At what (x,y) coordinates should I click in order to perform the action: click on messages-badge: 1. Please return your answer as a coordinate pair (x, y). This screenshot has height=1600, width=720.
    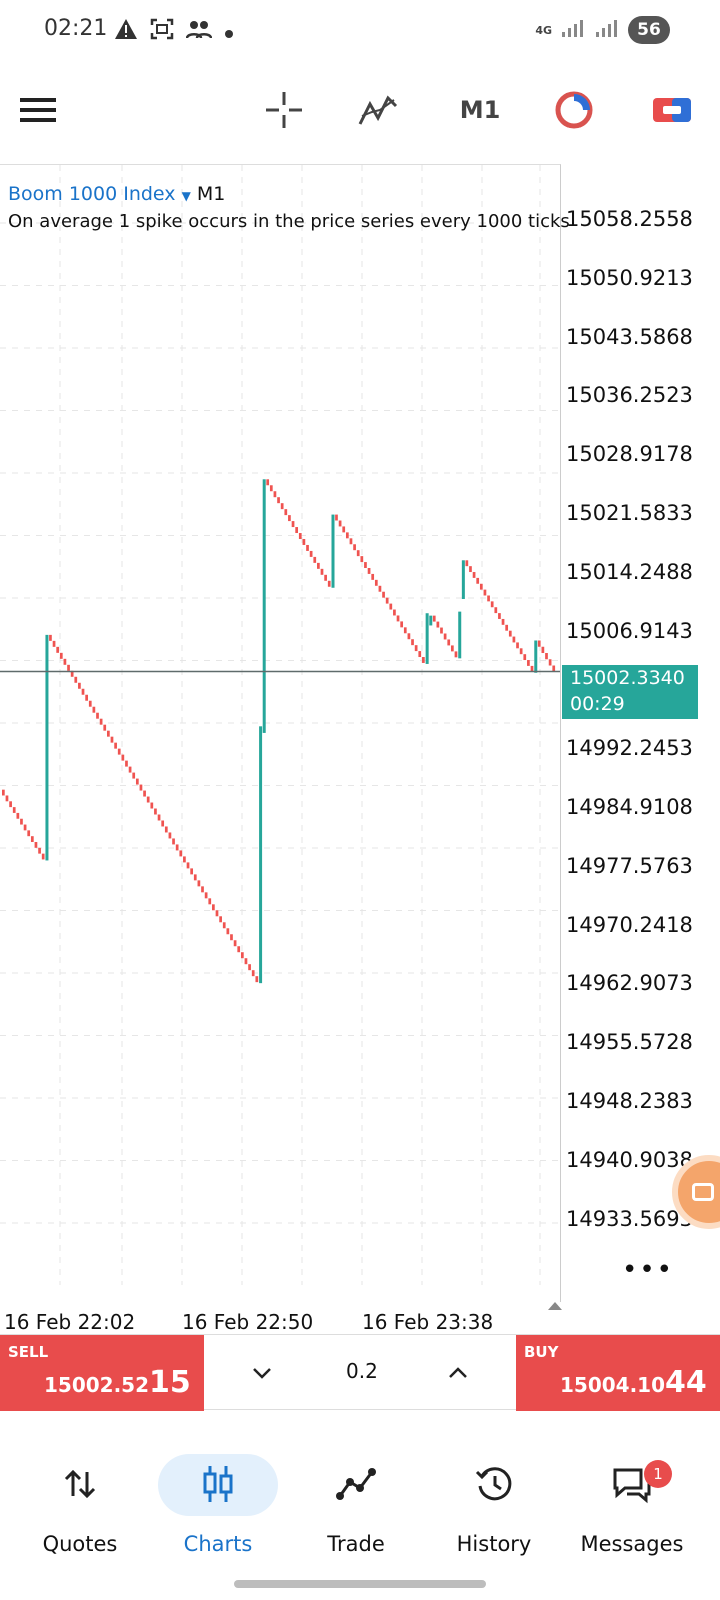
    Looking at the image, I should click on (658, 1474).